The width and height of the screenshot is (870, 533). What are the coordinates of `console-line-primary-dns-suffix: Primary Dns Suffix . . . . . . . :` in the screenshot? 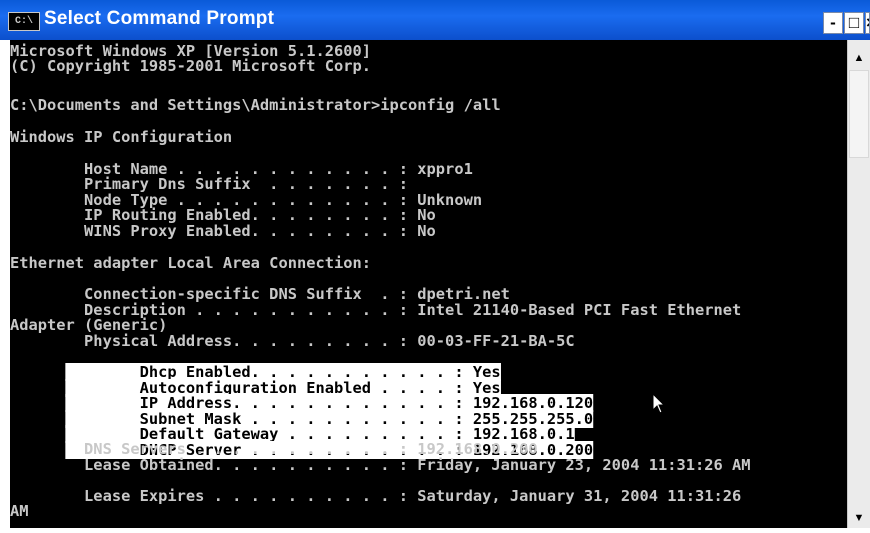 It's located at (209, 184).